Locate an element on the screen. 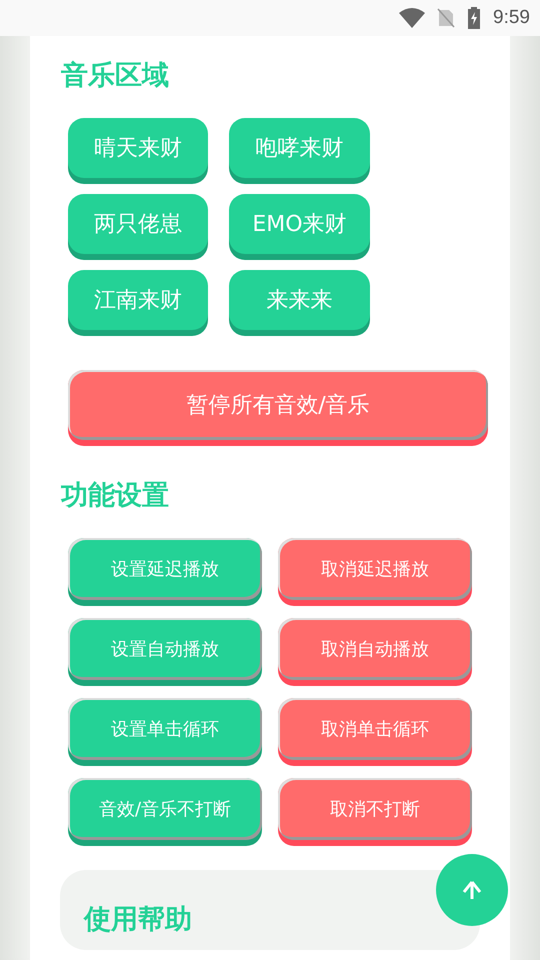 The height and width of the screenshot is (960, 540). setting-button: 取消自动播放 is located at coordinates (375, 649).